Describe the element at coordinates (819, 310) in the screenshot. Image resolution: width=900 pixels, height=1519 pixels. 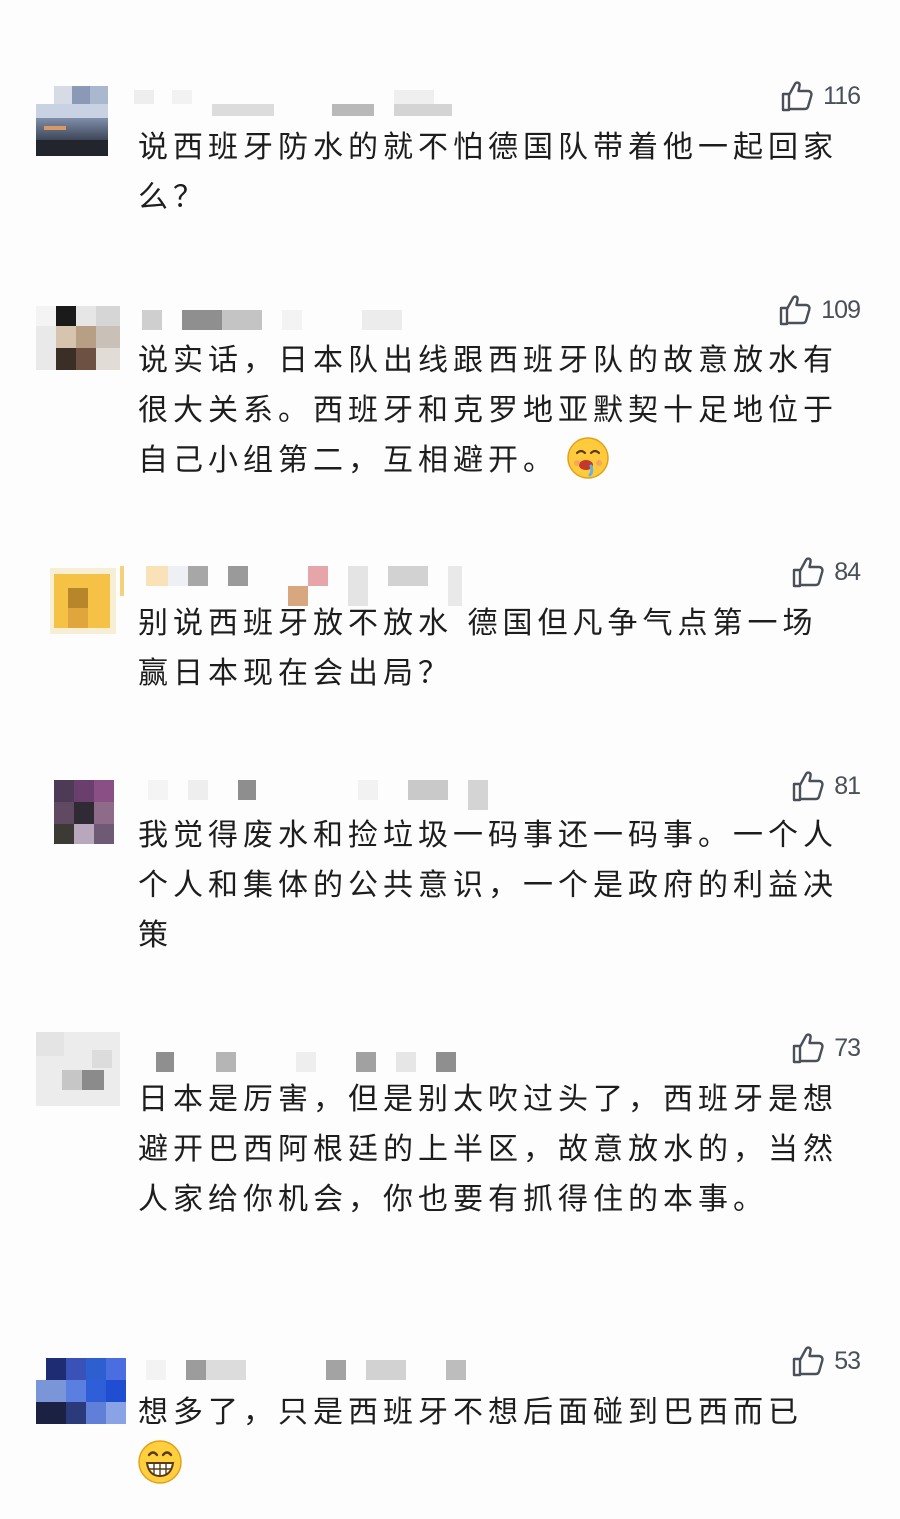
I see `like-button: 109` at that location.